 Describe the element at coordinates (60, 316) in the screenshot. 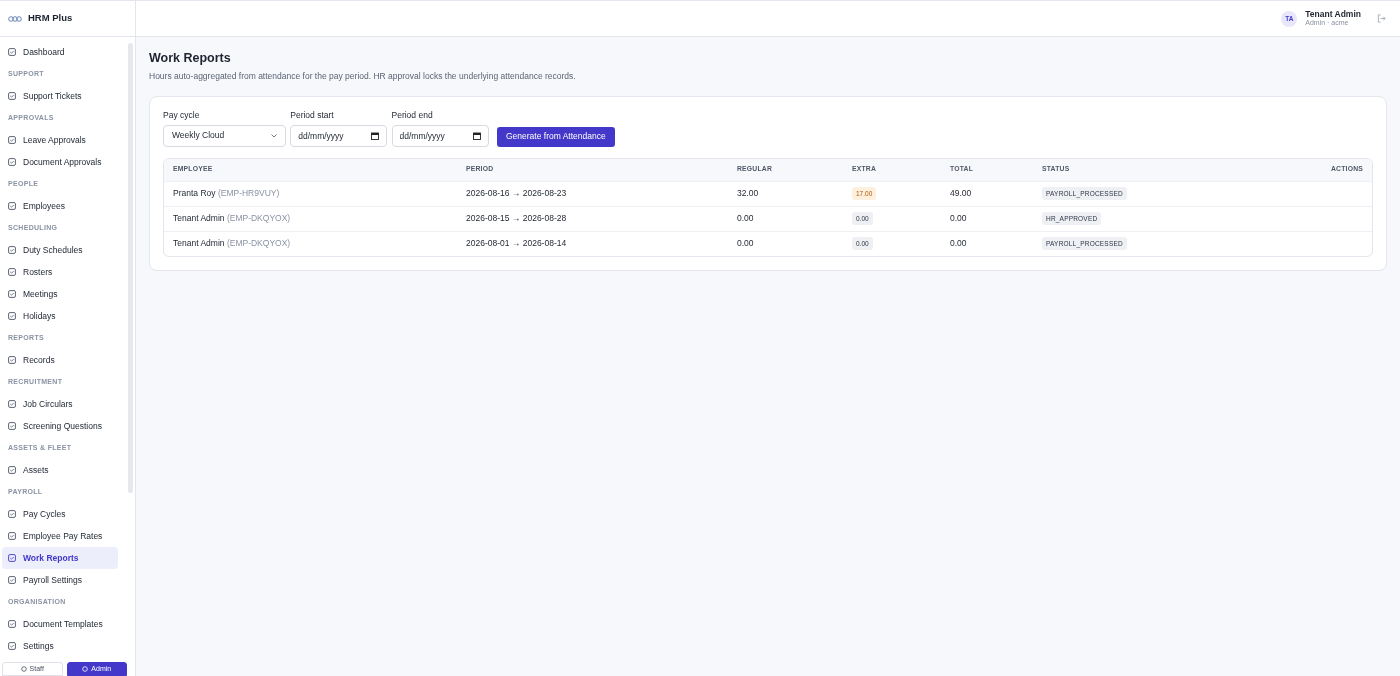

I see `menu-item: Holidays` at that location.